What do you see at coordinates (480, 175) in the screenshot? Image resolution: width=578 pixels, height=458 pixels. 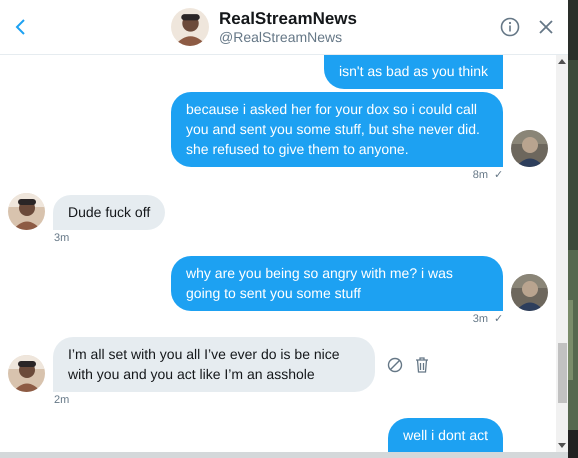 I see `message-time: 8m` at bounding box center [480, 175].